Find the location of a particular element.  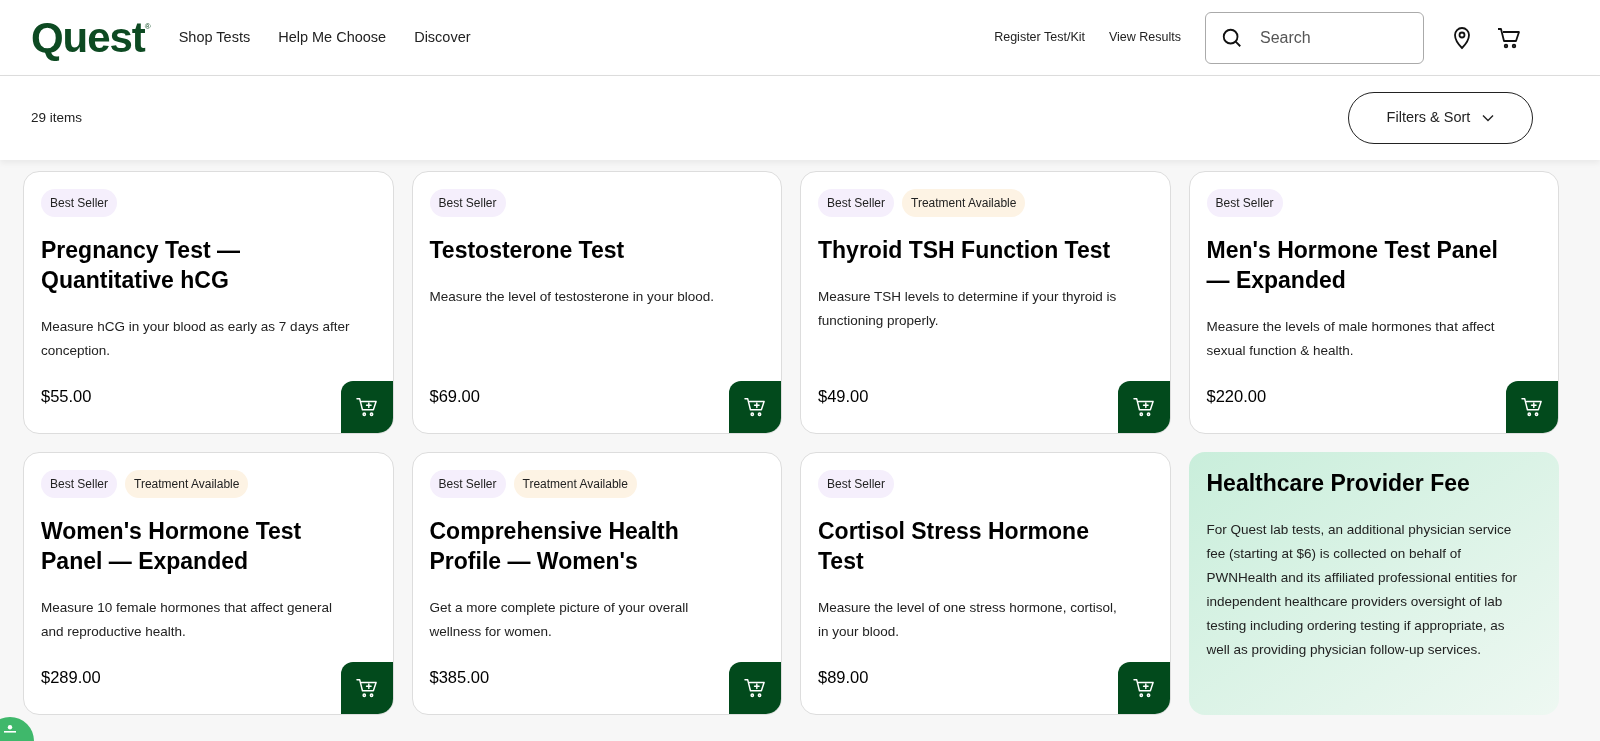

price: $289.00 is located at coordinates (71, 678).